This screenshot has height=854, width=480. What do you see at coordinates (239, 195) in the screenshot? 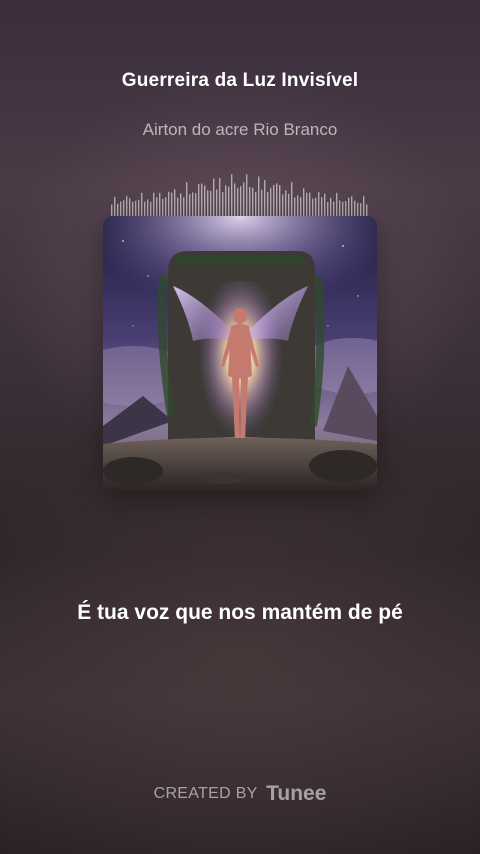
I see `audio-waveform-icon` at bounding box center [239, 195].